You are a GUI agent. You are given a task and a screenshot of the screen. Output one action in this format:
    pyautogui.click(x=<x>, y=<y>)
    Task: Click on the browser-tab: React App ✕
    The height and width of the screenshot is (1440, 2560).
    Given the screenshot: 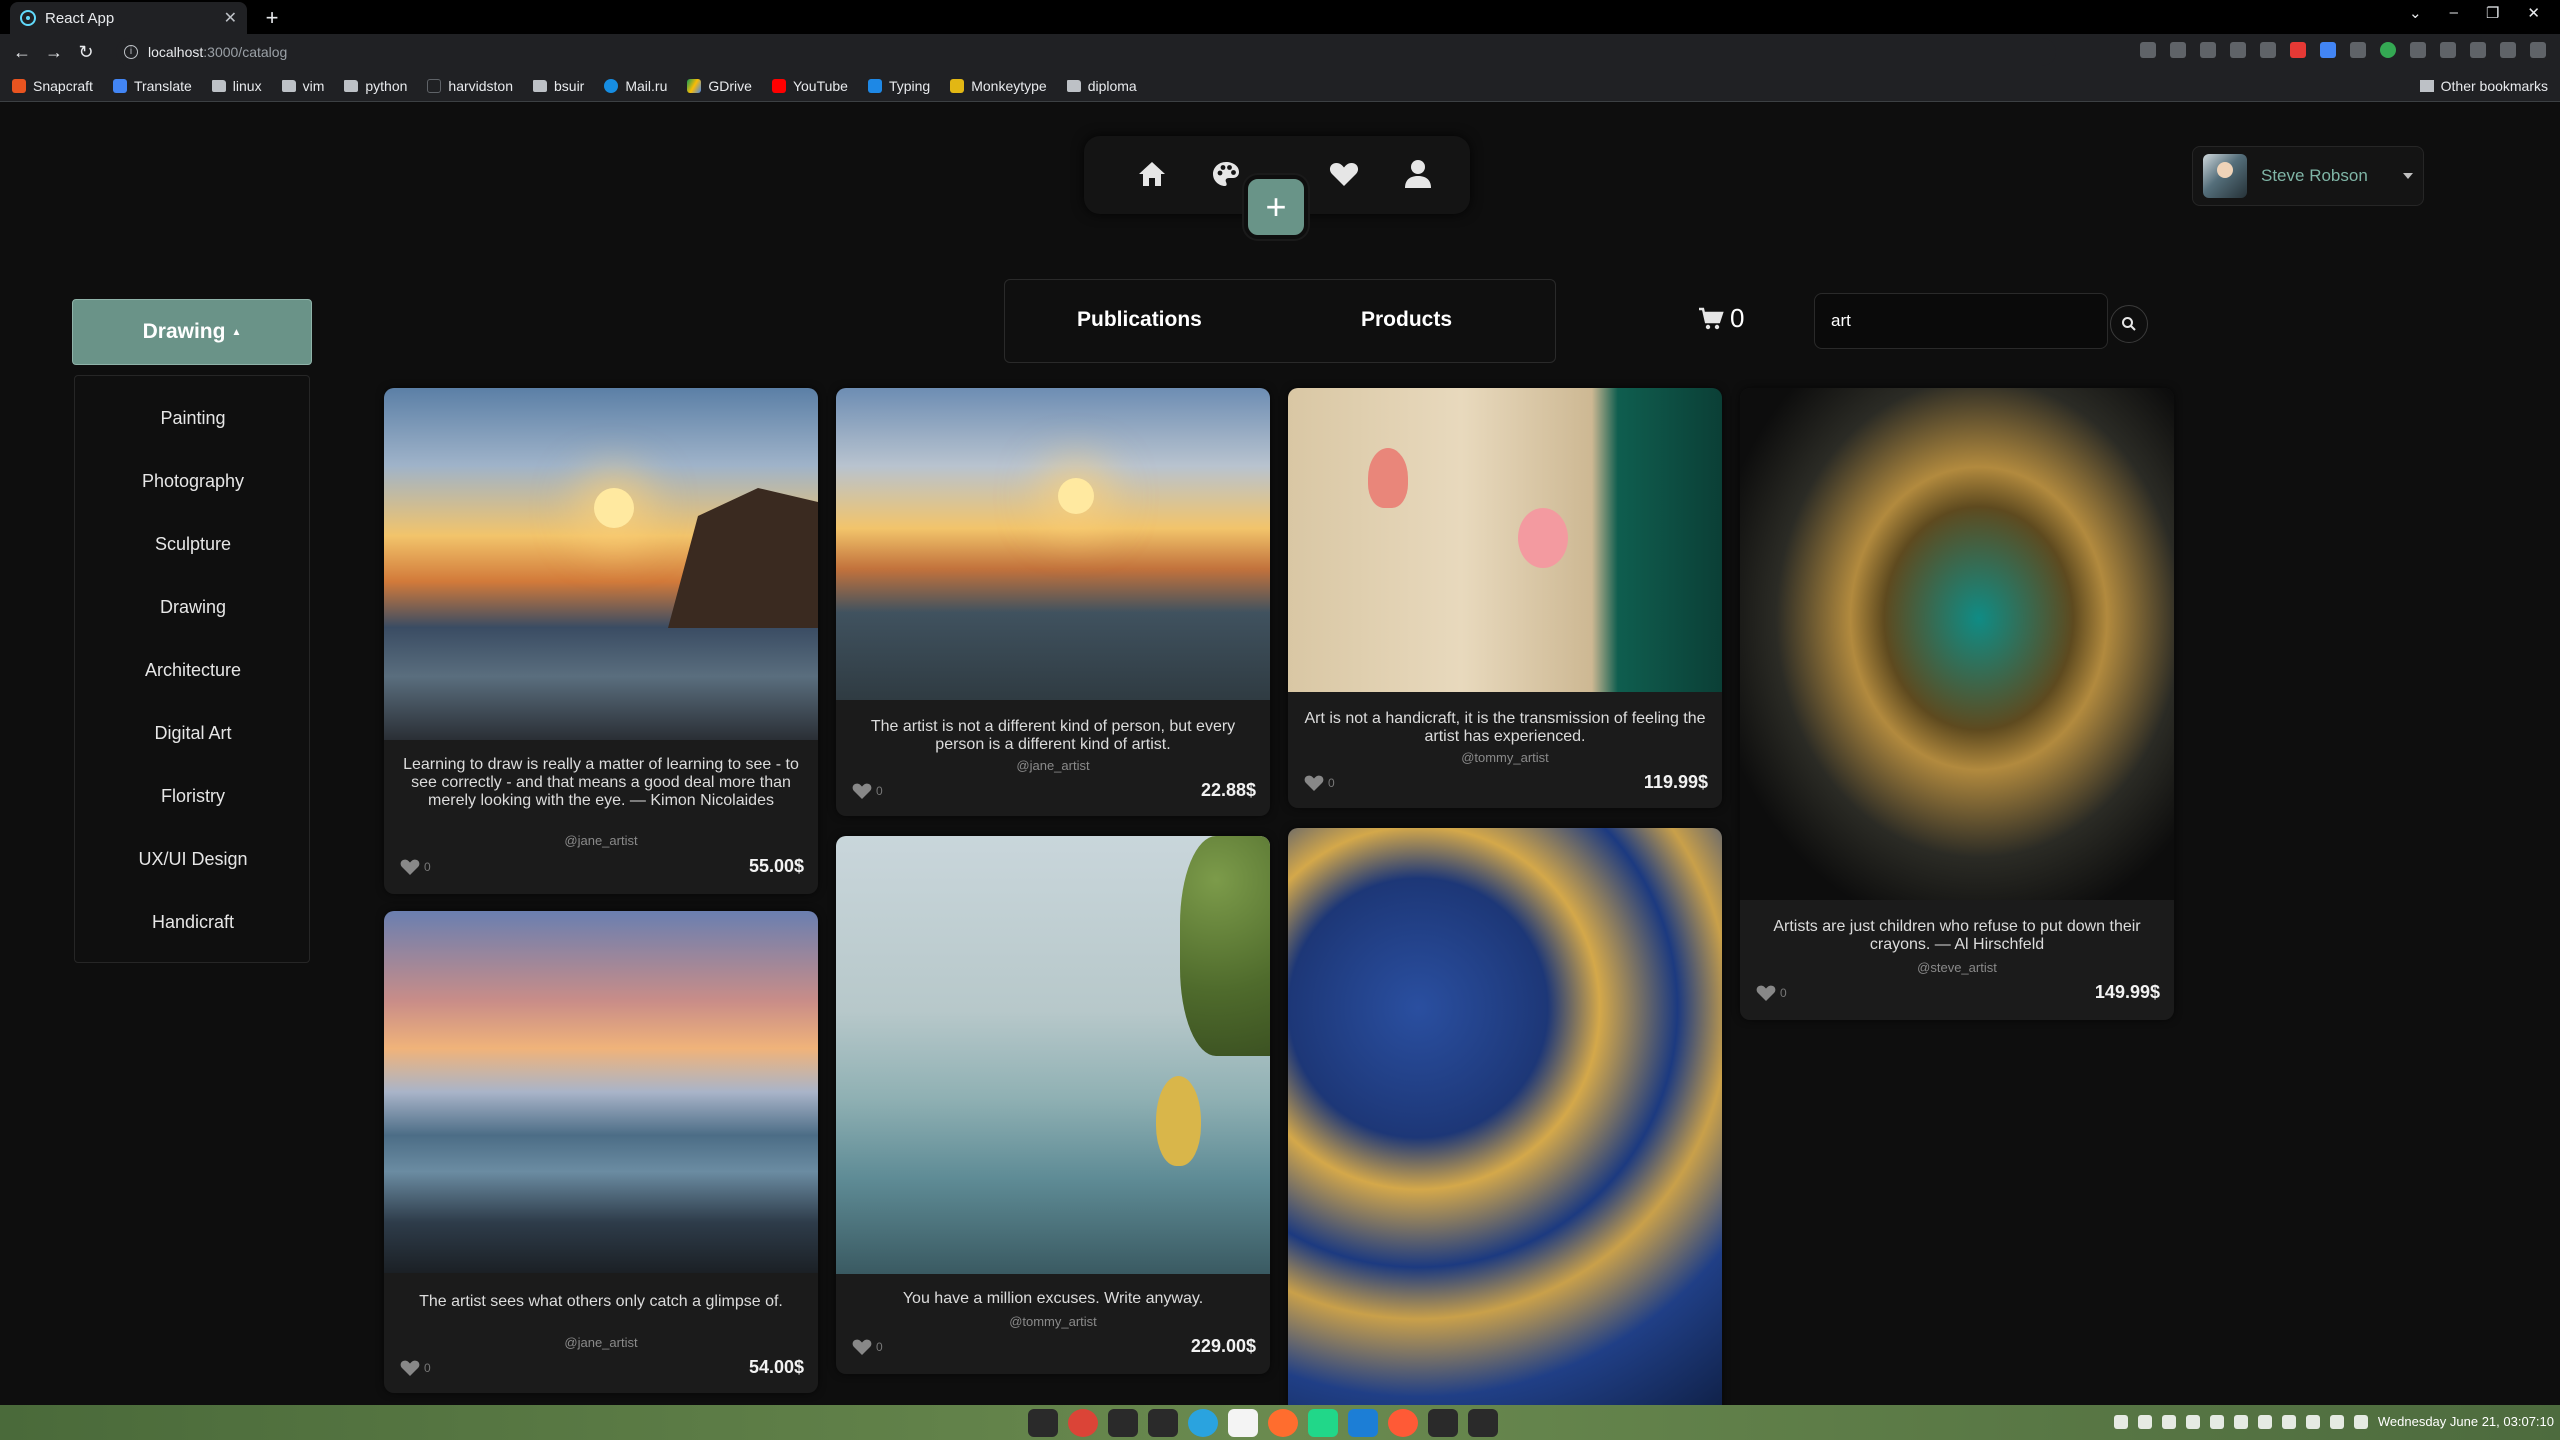 What is the action you would take?
    pyautogui.click(x=128, y=18)
    